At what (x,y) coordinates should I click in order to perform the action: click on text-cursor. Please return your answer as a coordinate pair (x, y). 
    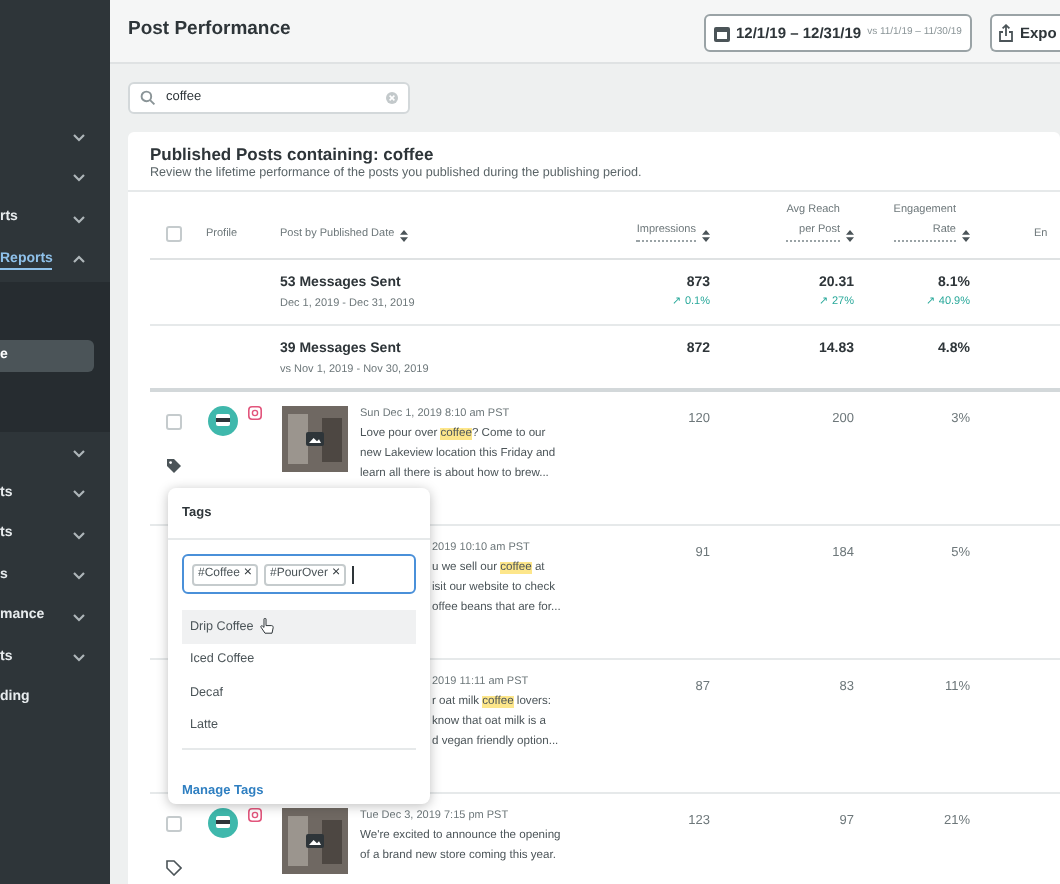
    Looking at the image, I should click on (353, 574).